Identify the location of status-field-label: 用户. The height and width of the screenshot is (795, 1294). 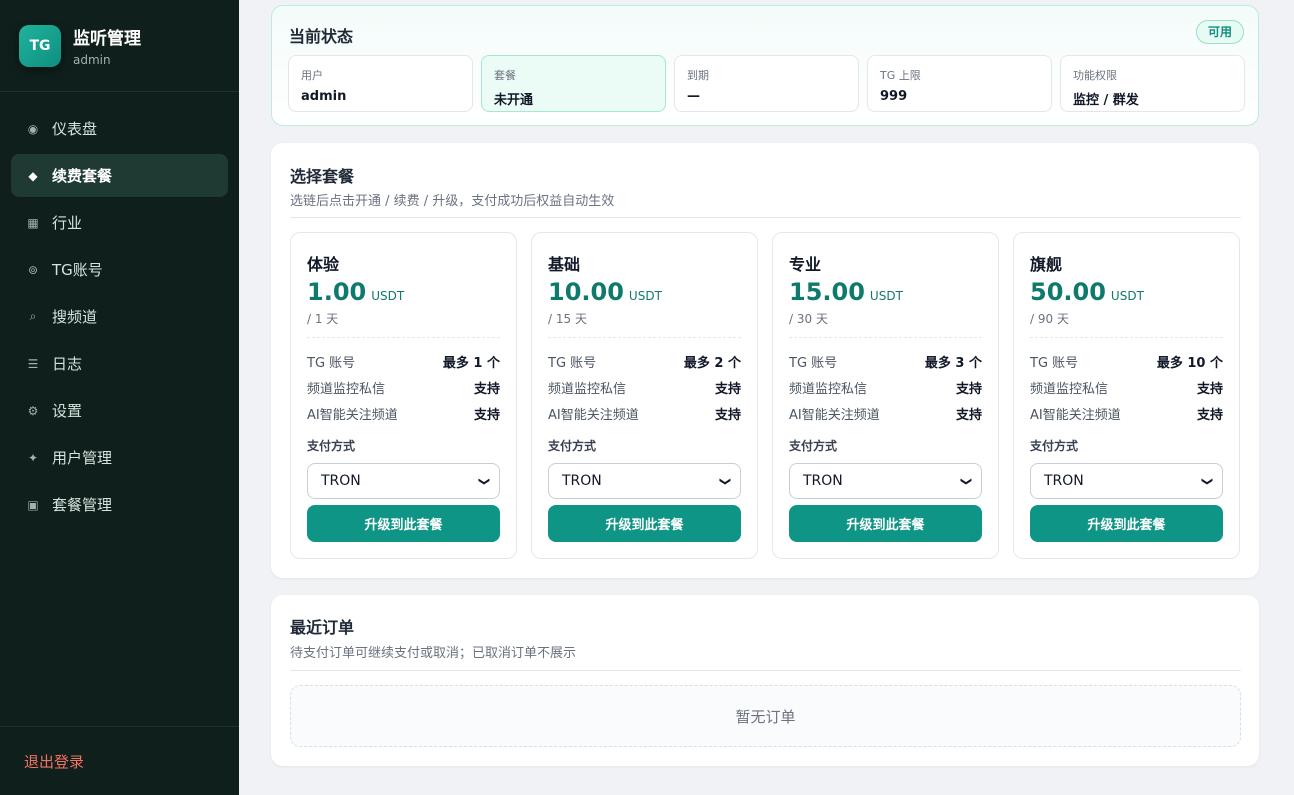
(312, 75).